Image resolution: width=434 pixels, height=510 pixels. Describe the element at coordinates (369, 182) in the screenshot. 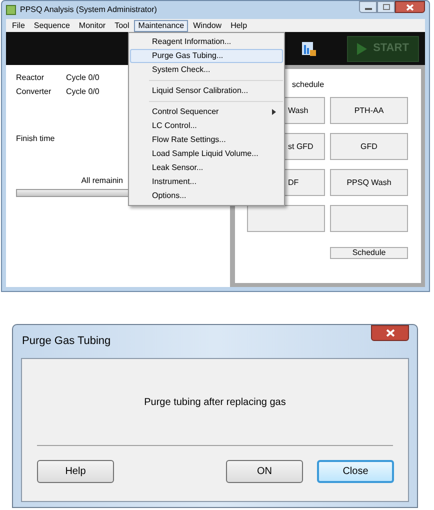

I see `schedule-slot-button: PPSQ Wash` at that location.